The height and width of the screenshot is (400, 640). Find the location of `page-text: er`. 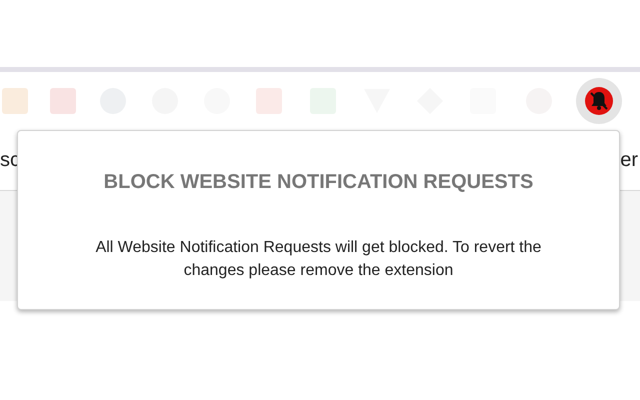

page-text: er is located at coordinates (629, 160).